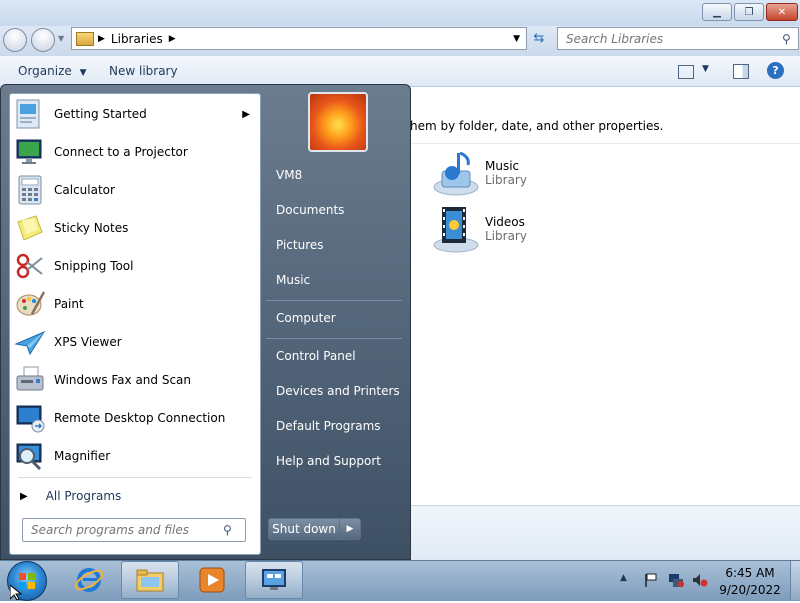 This screenshot has height=603, width=800. I want to click on magnifier-icon, so click(29, 457).